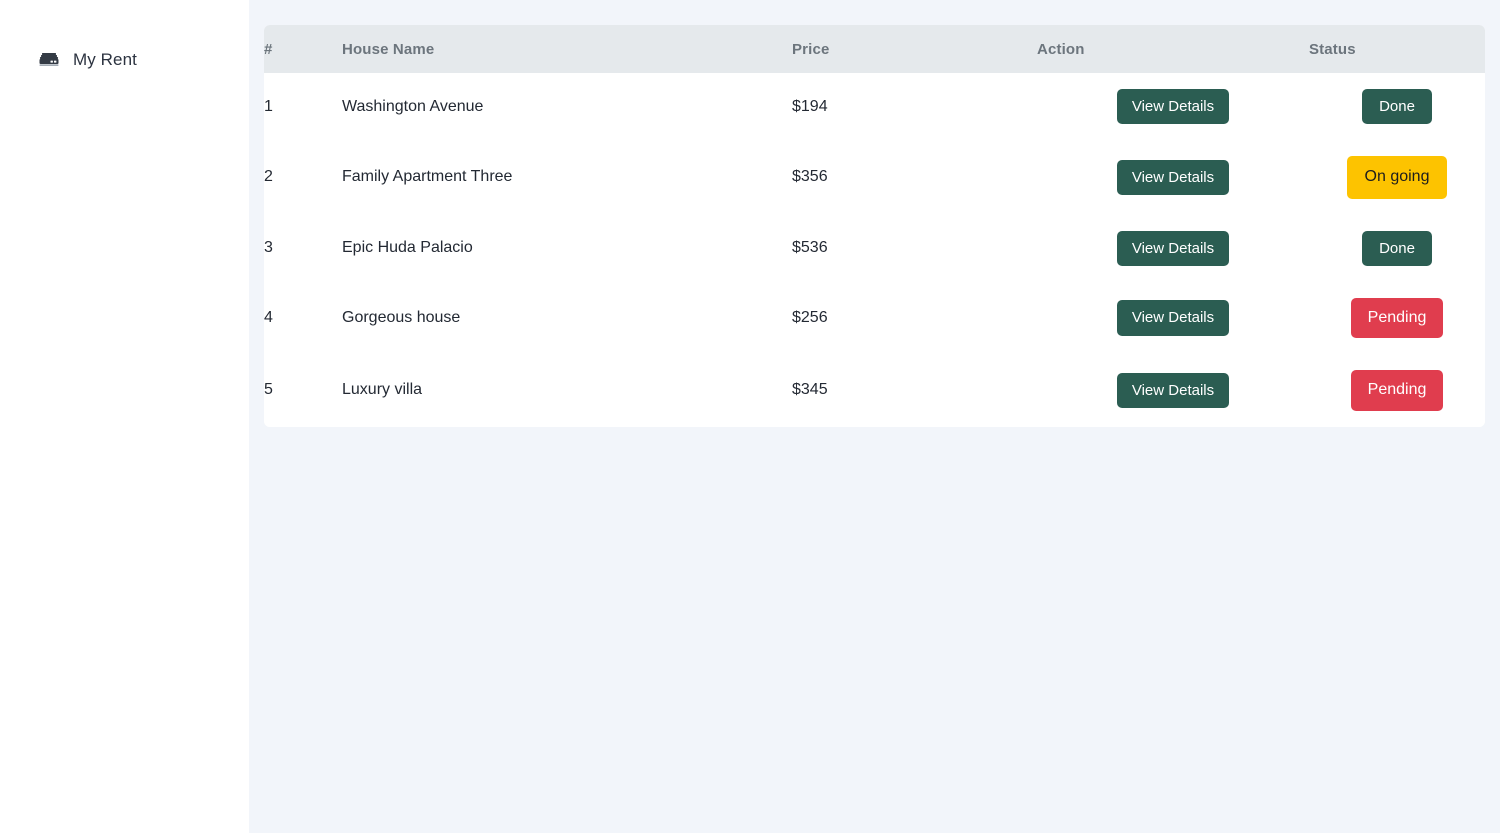 This screenshot has height=833, width=1500. Describe the element at coordinates (914, 107) in the screenshot. I see `house-price: $194` at that location.